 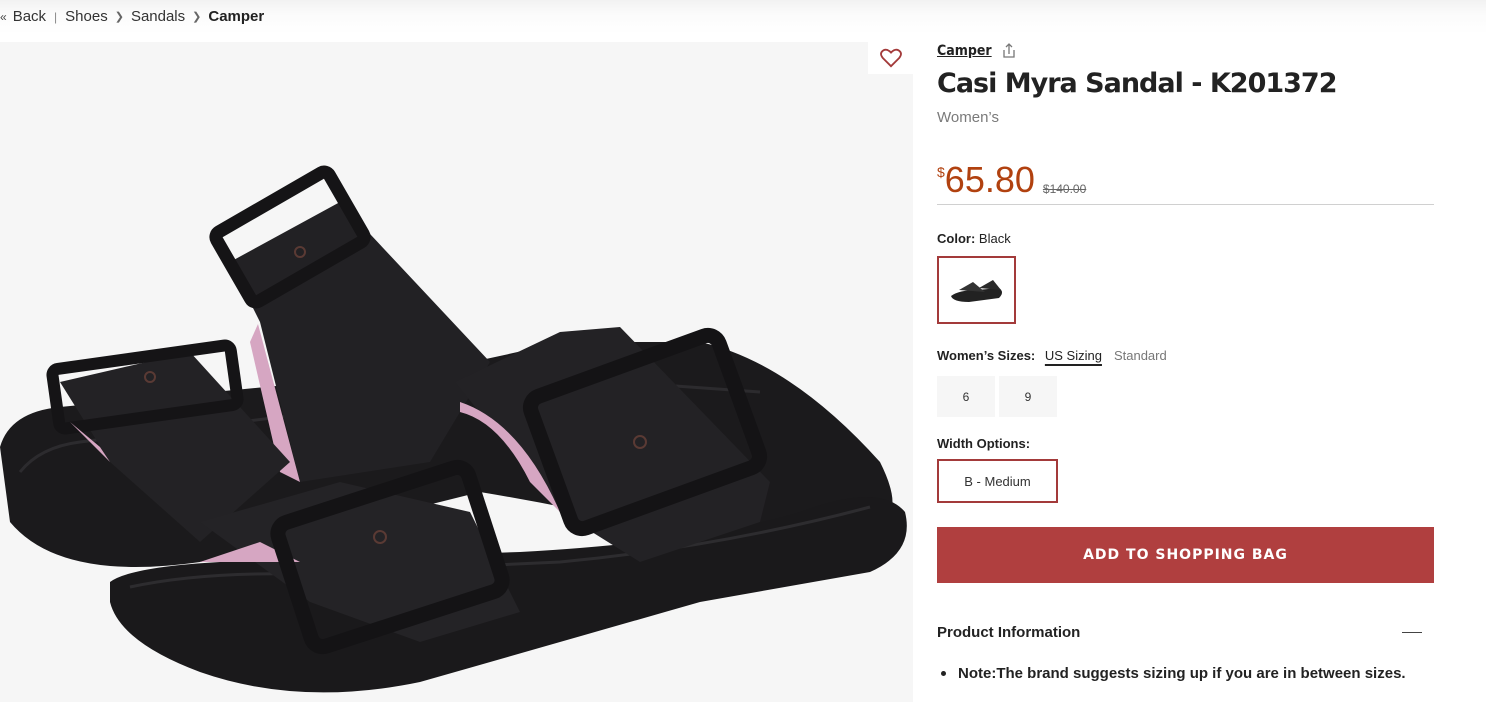 I want to click on share-icon, so click(x=1009, y=51).